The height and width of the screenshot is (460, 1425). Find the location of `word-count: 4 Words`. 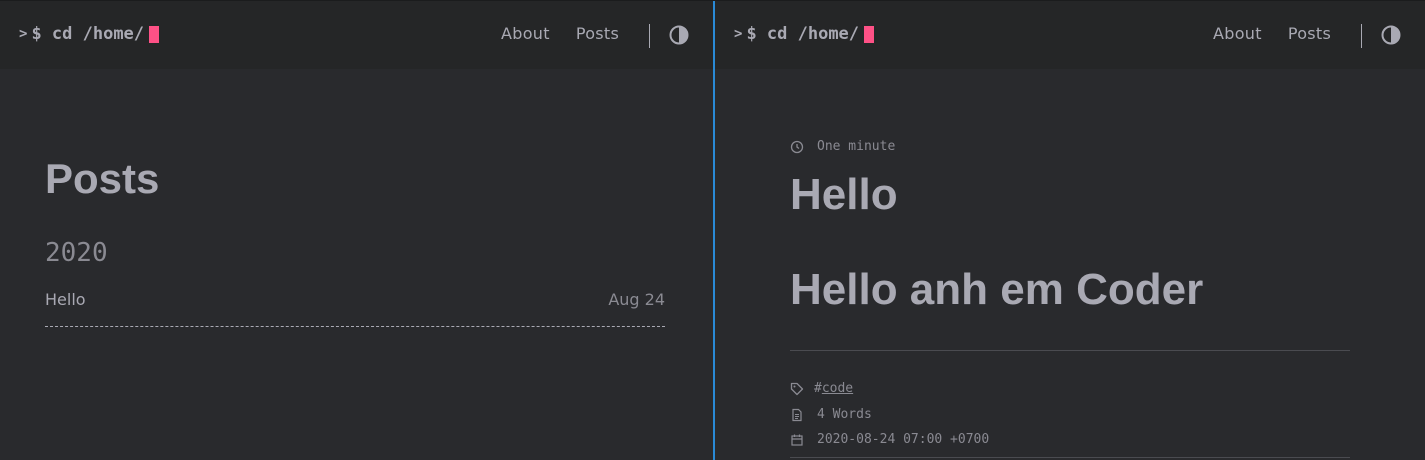

word-count: 4 Words is located at coordinates (831, 414).